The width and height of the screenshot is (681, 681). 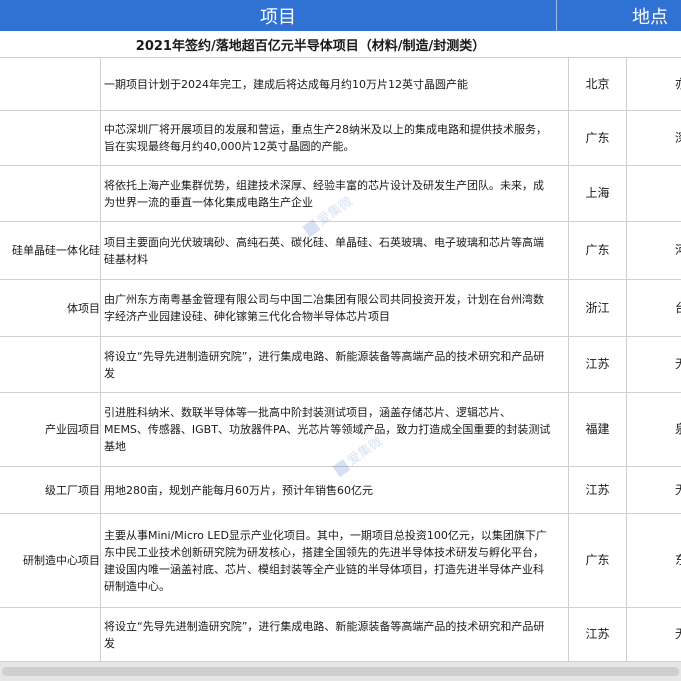 I want to click on project-name-cell: 硅单晶硅一体化硅, so click(x=50, y=250).